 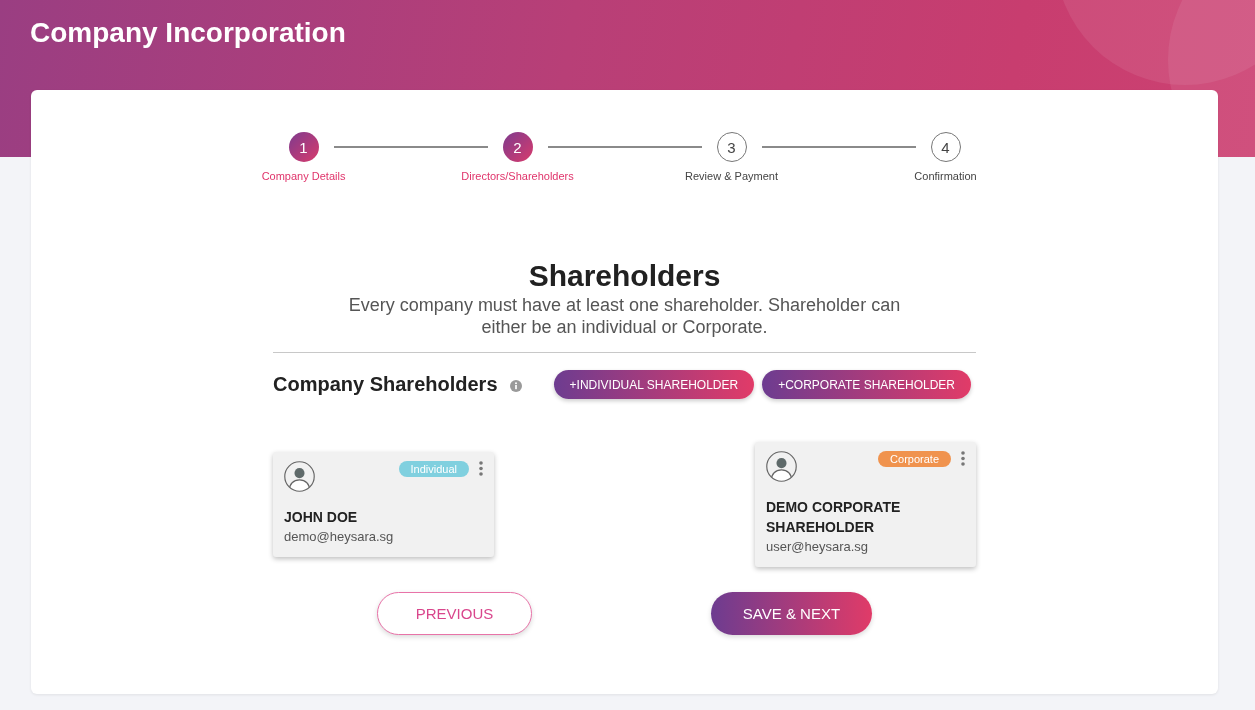 I want to click on info-icon, so click(x=515, y=385).